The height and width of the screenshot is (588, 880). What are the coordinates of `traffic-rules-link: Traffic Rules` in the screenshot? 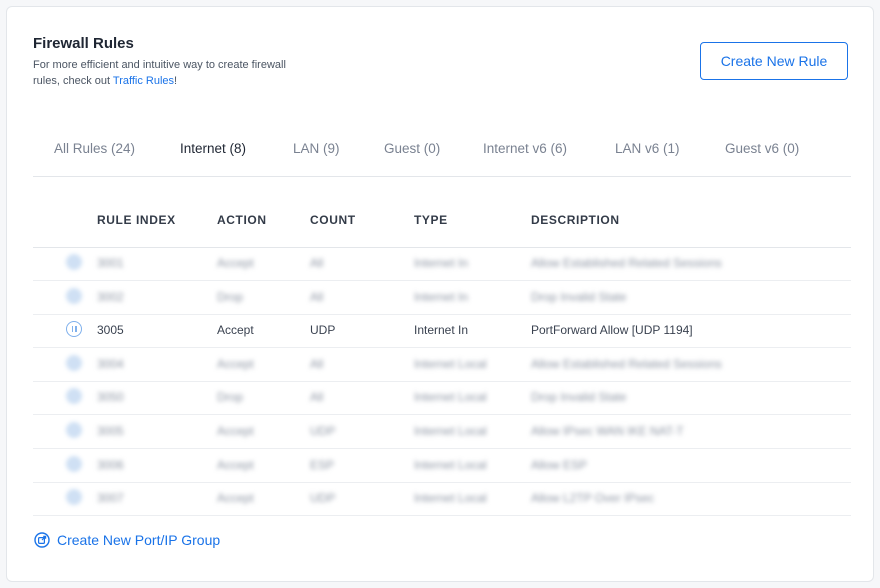 It's located at (143, 81).